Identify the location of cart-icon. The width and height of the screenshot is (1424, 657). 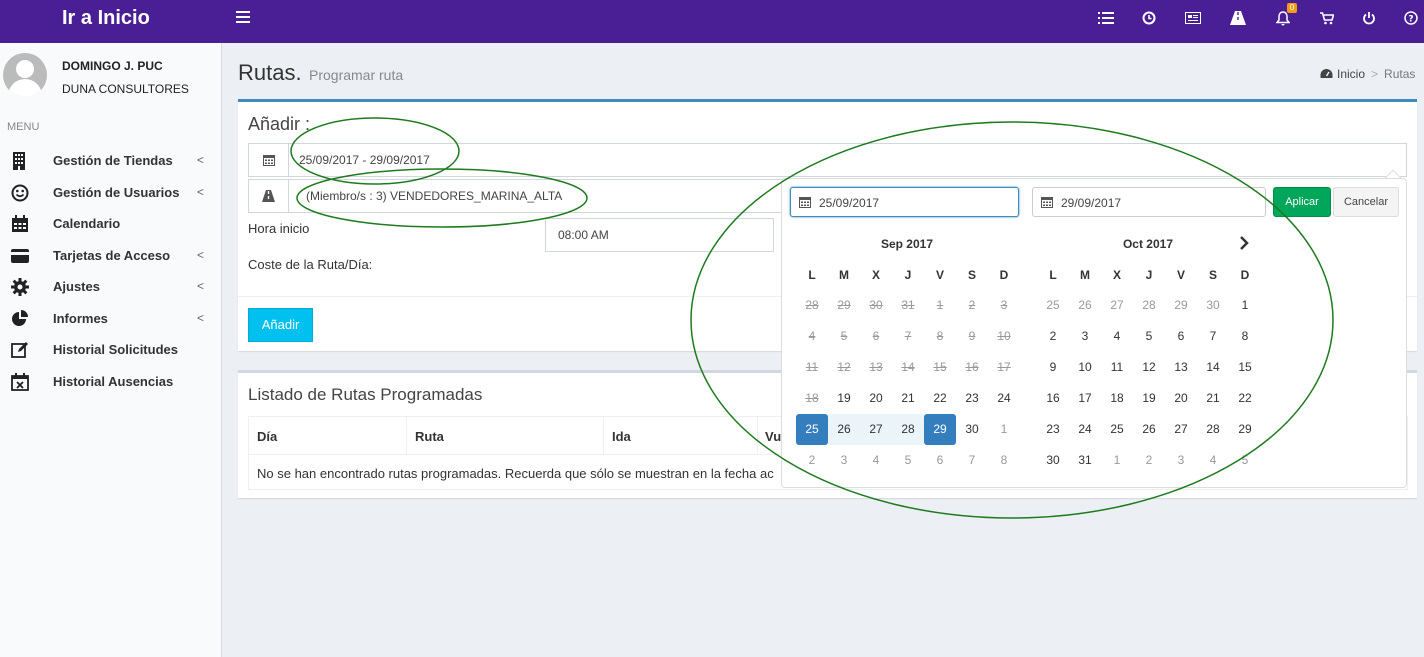
(1327, 18).